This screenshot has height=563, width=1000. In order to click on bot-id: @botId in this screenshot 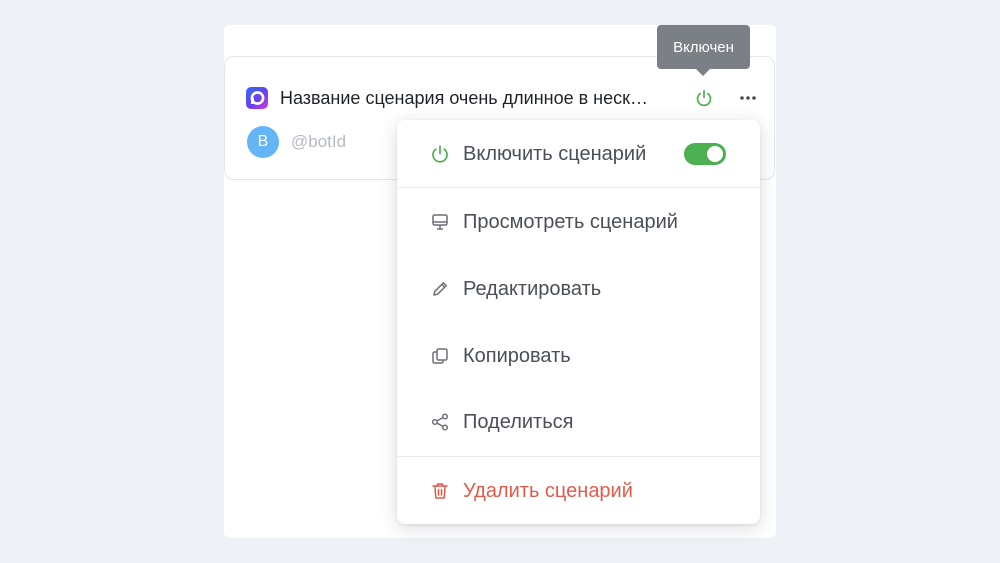, I will do `click(319, 141)`.